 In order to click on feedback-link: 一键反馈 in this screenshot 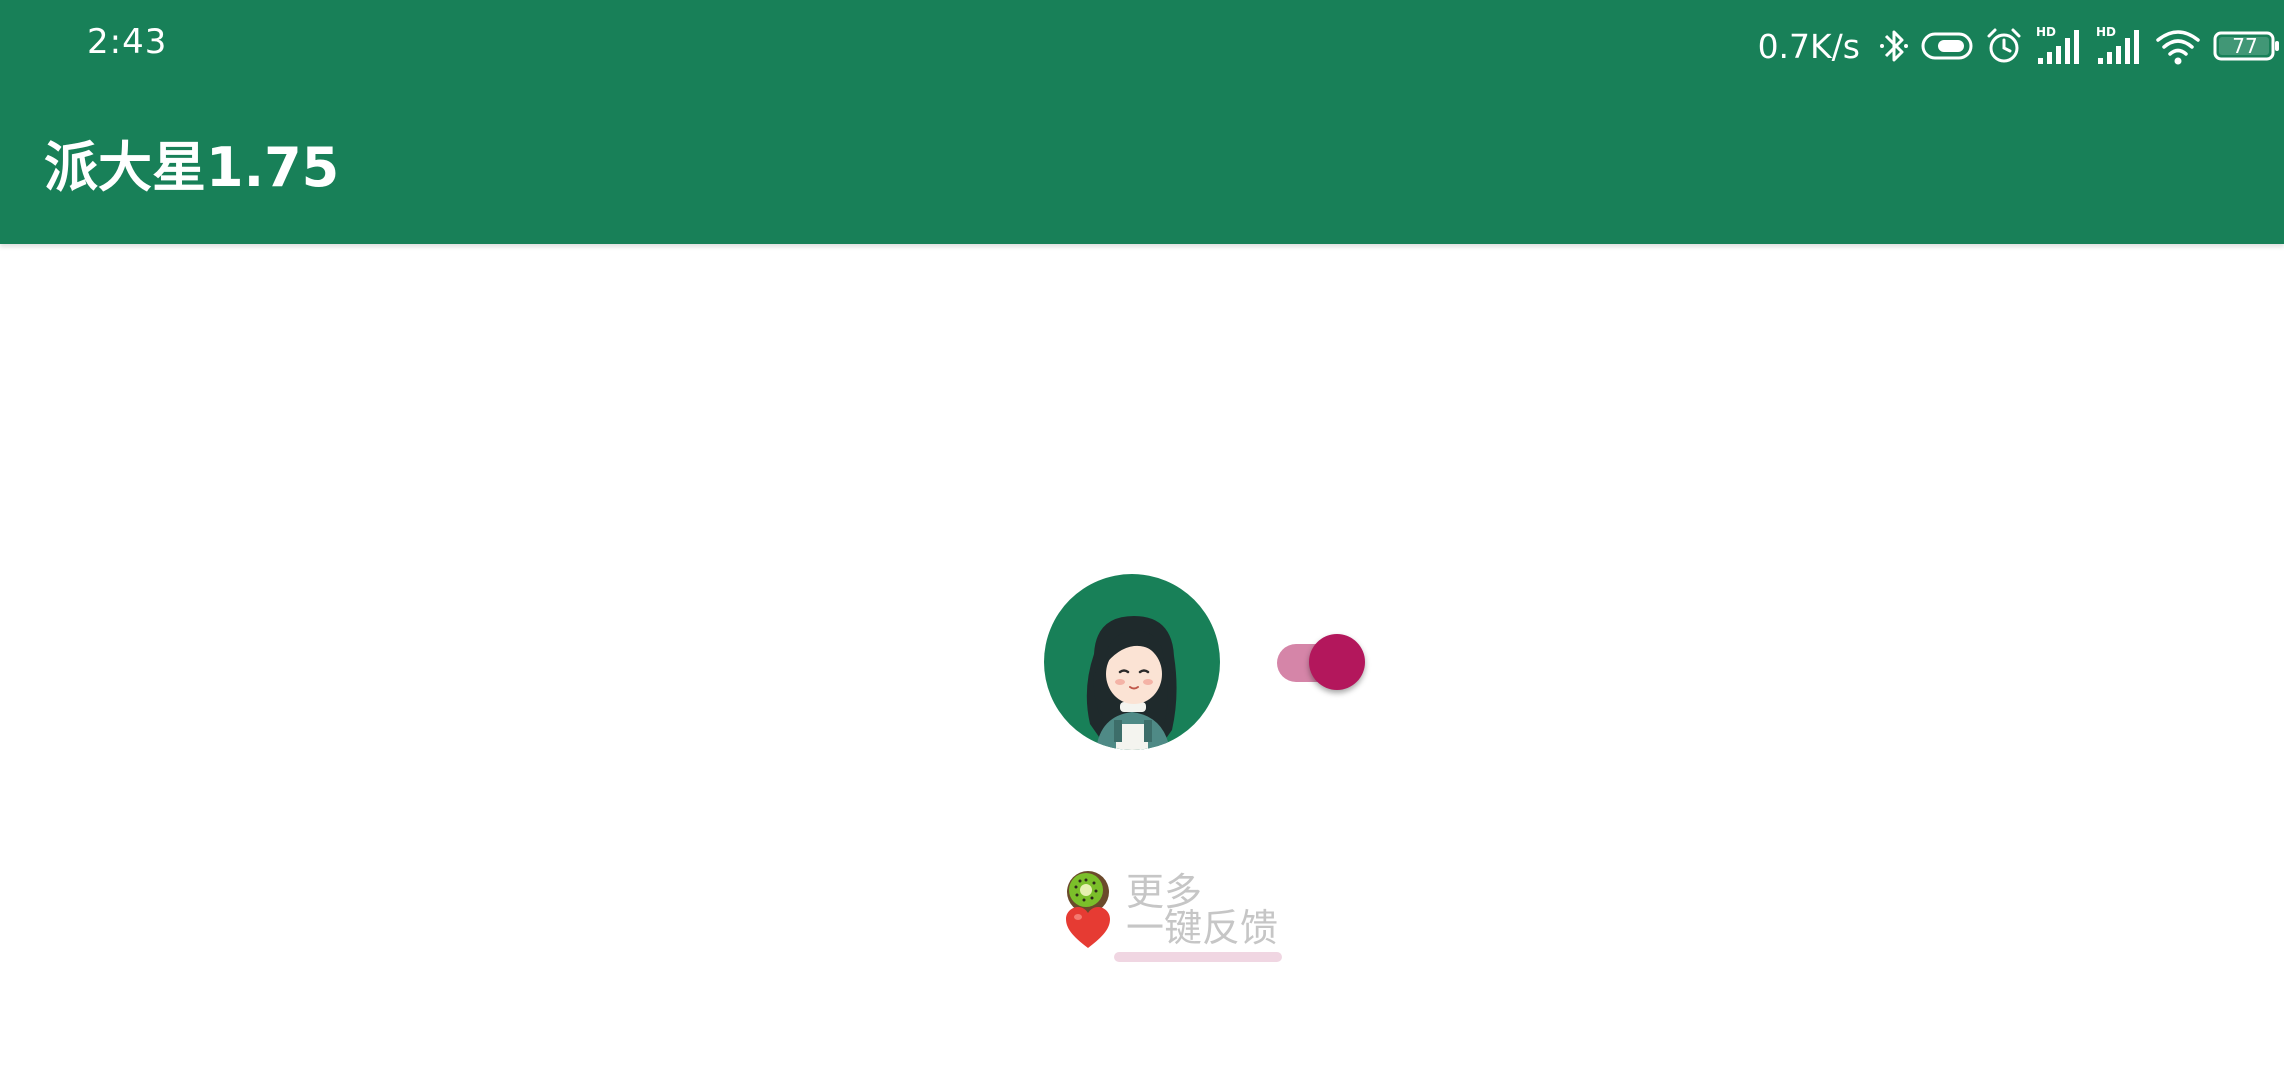, I will do `click(1202, 928)`.